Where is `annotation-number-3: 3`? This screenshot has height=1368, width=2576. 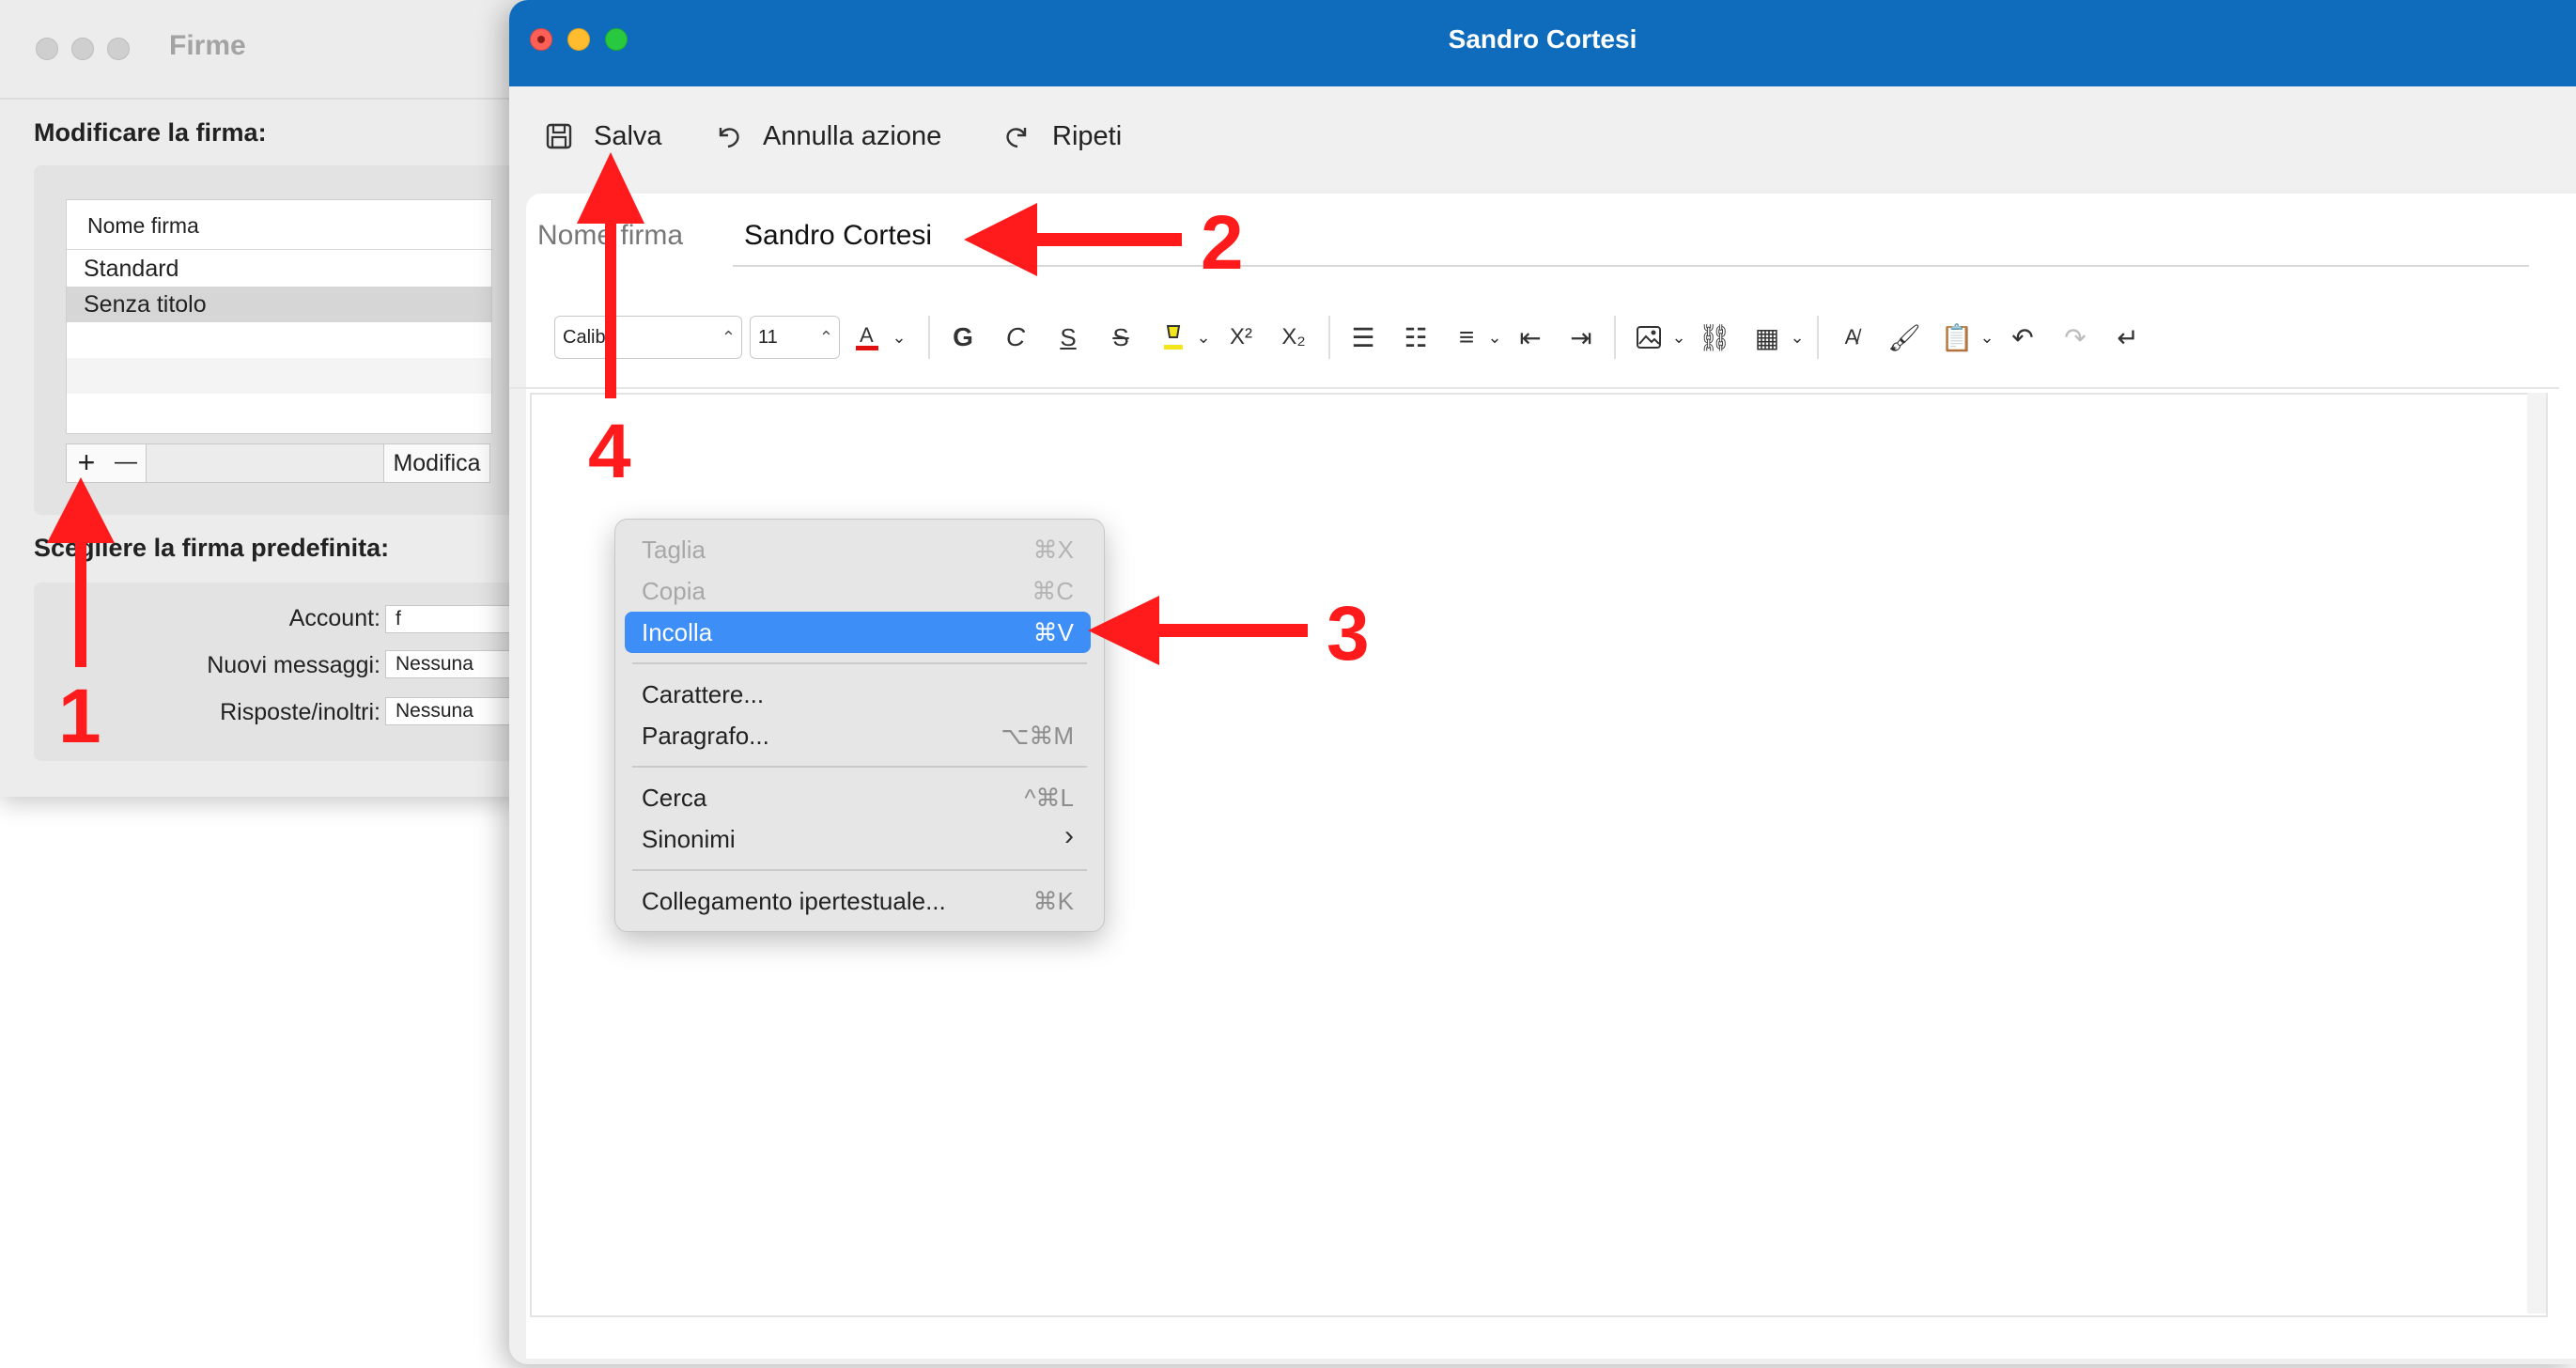 annotation-number-3: 3 is located at coordinates (1349, 633).